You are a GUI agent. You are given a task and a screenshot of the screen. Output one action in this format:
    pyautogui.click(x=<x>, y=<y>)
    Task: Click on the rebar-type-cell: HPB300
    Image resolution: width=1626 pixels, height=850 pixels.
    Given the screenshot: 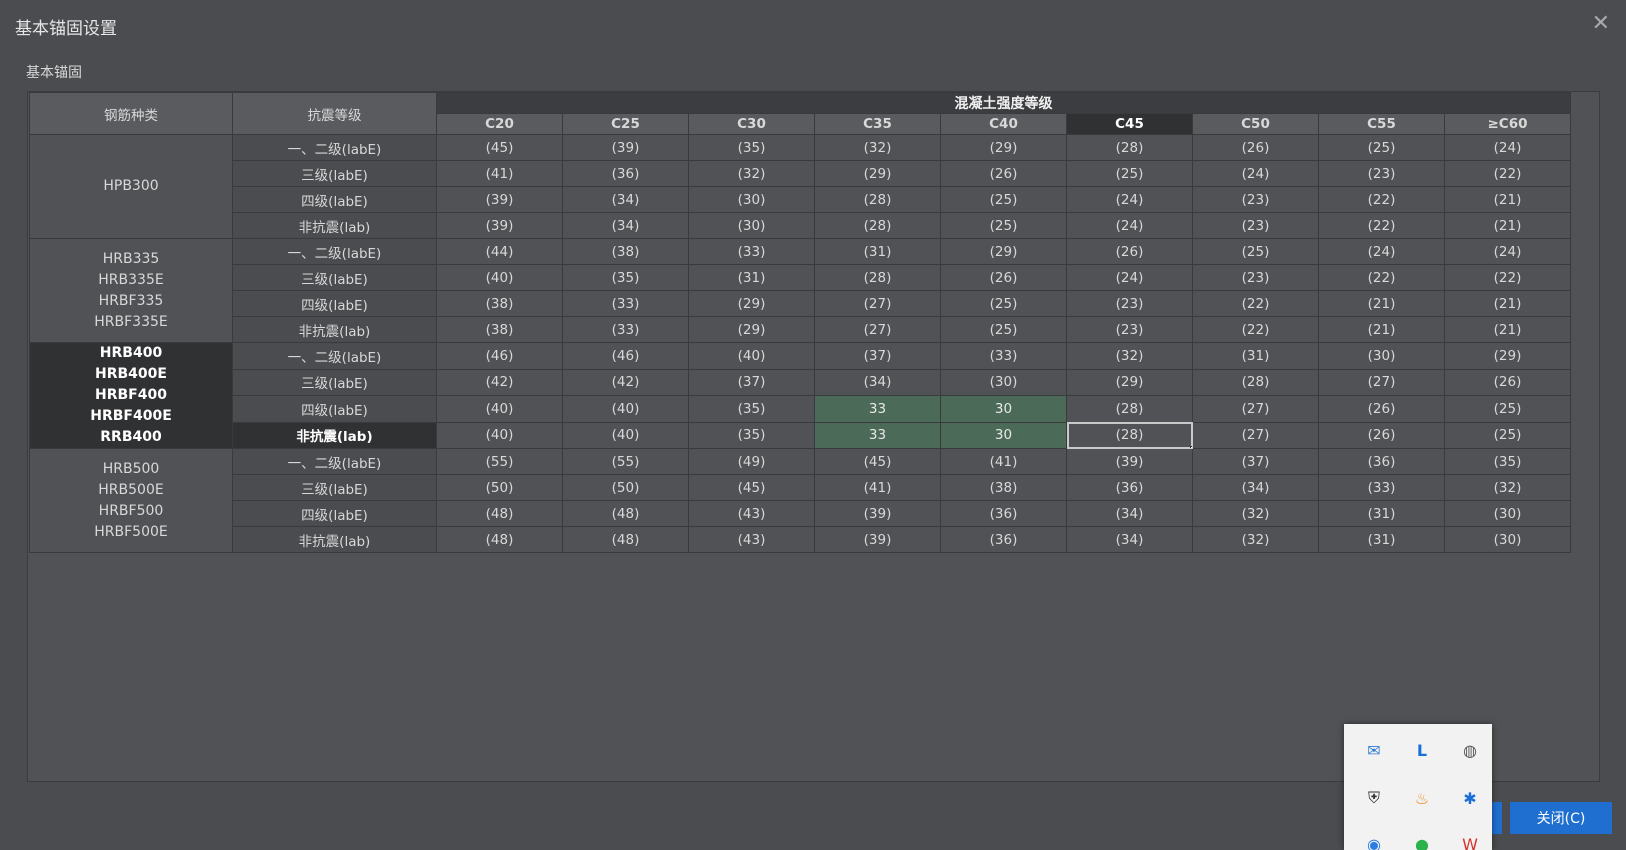 What is the action you would take?
    pyautogui.click(x=131, y=186)
    